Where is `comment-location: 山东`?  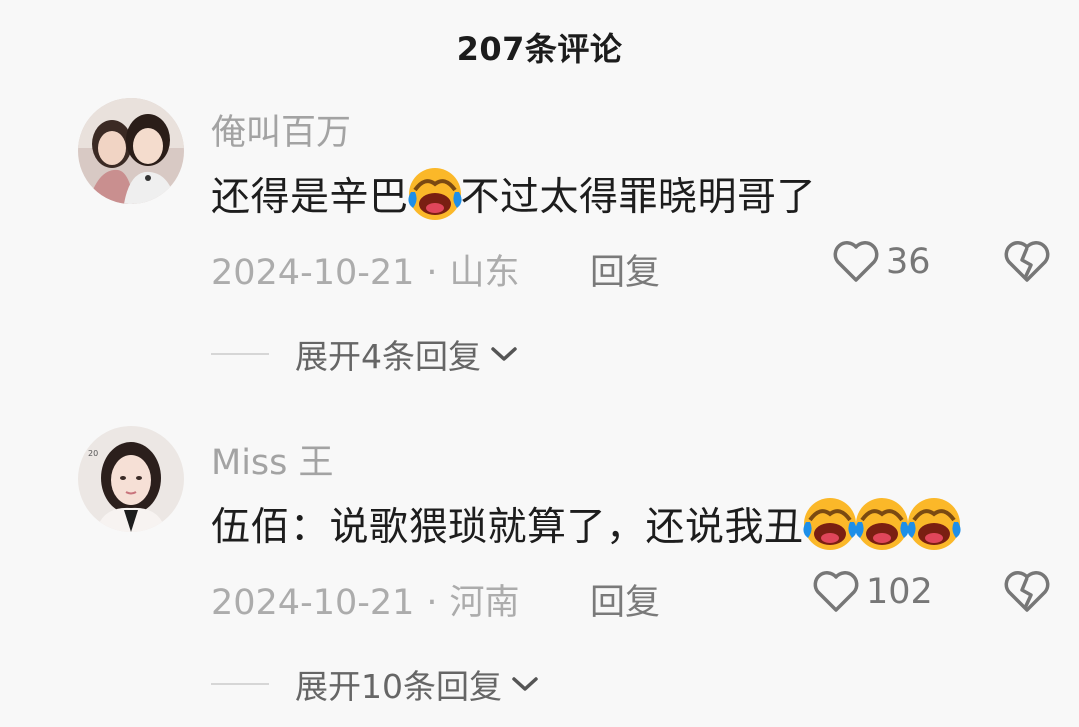 comment-location: 山东 is located at coordinates (484, 273).